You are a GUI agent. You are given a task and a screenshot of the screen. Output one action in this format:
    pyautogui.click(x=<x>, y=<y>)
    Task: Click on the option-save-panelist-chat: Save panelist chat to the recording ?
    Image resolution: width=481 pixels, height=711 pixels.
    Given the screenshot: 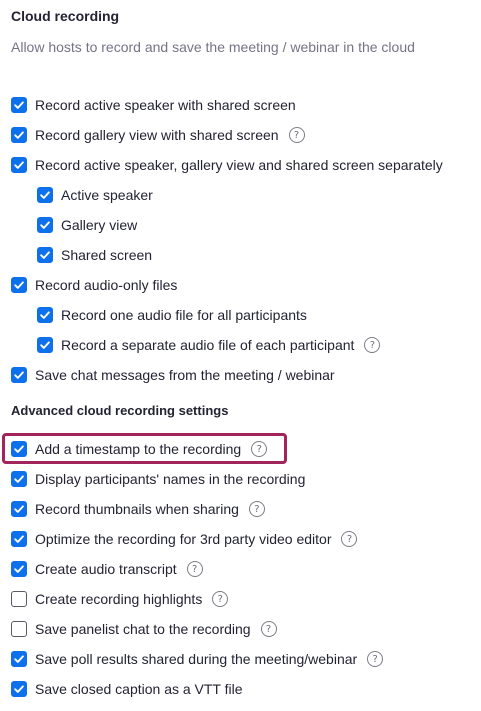 What is the action you would take?
    pyautogui.click(x=144, y=629)
    